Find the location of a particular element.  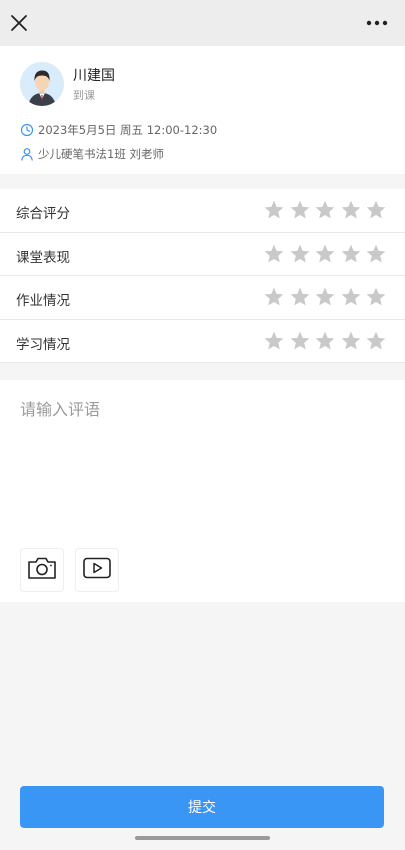

rating-label: 综合评分 is located at coordinates (43, 214).